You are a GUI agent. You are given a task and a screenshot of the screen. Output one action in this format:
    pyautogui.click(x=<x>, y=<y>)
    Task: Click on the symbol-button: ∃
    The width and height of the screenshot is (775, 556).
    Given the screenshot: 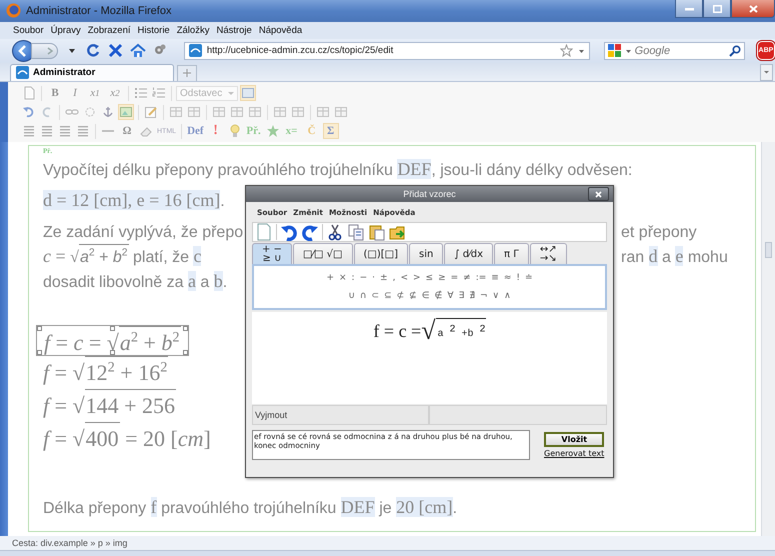 What is the action you would take?
    pyautogui.click(x=461, y=296)
    